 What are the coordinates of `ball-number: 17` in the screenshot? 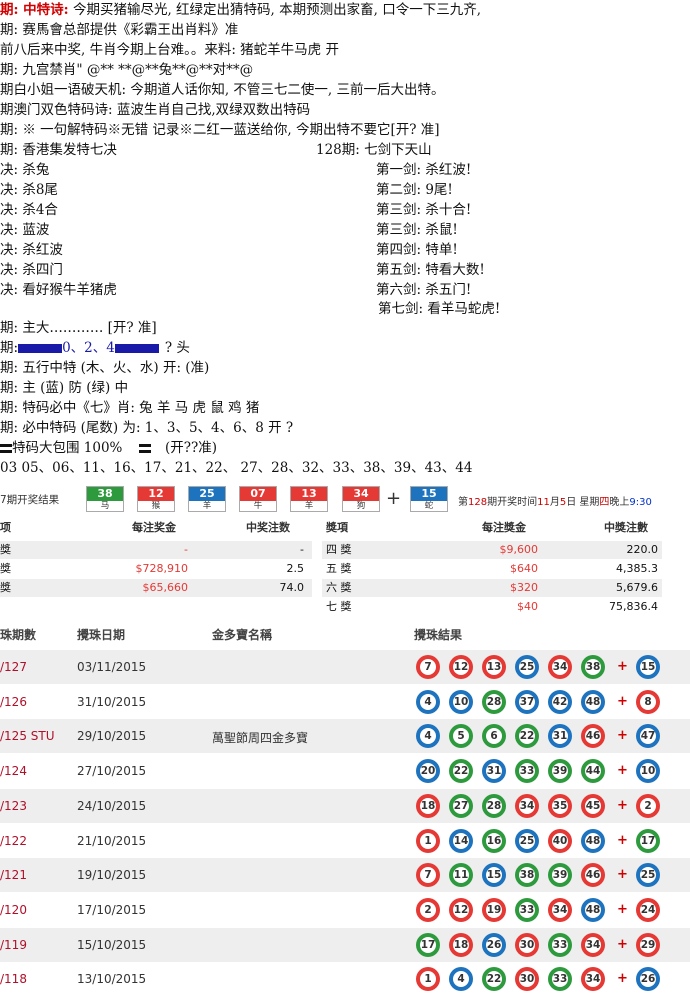 It's located at (428, 944).